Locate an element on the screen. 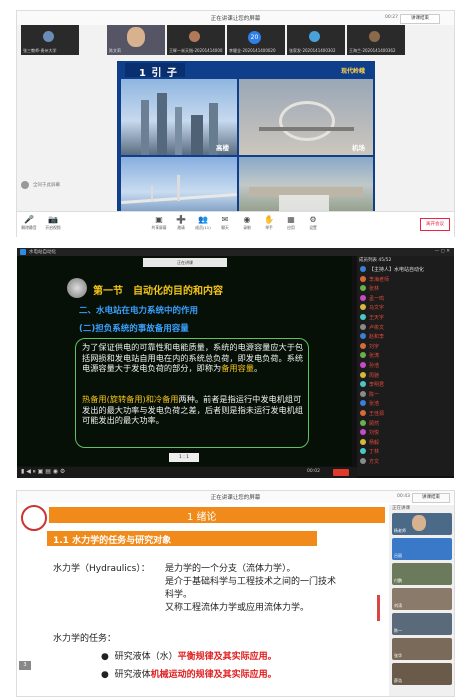 This screenshot has width=469, height=700. video-tile: 付鹏 is located at coordinates (422, 574).